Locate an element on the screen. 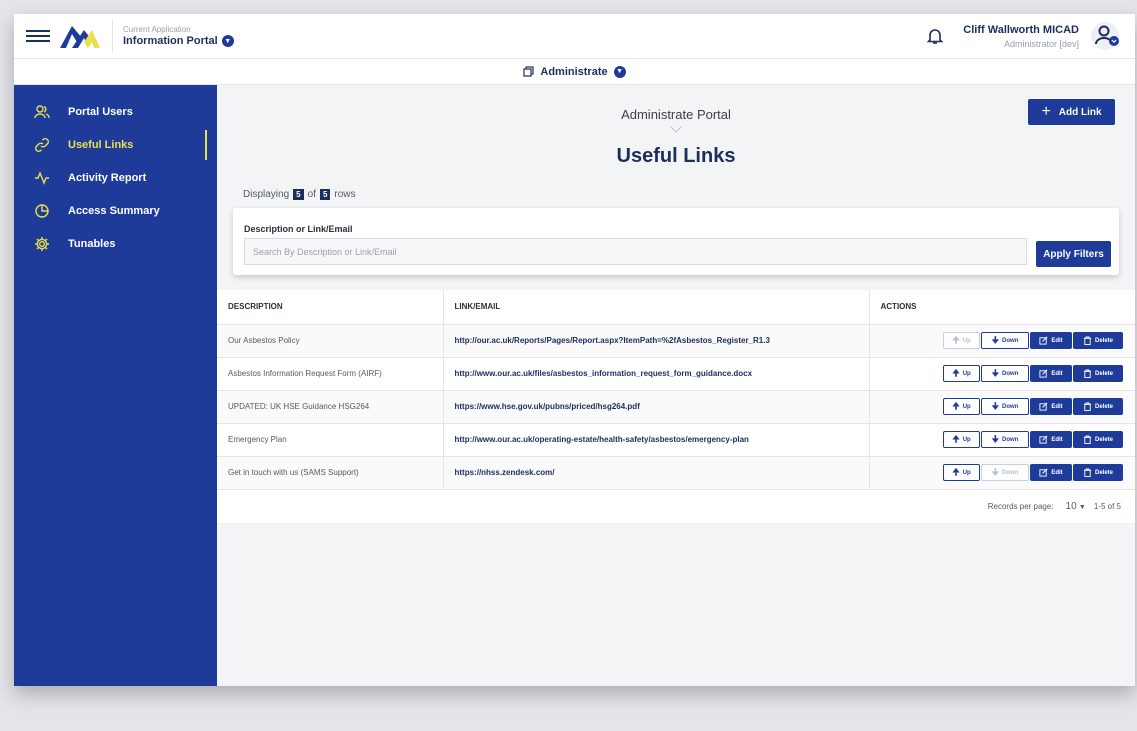  sidebar-item-label: Useful Links is located at coordinates (101, 144).